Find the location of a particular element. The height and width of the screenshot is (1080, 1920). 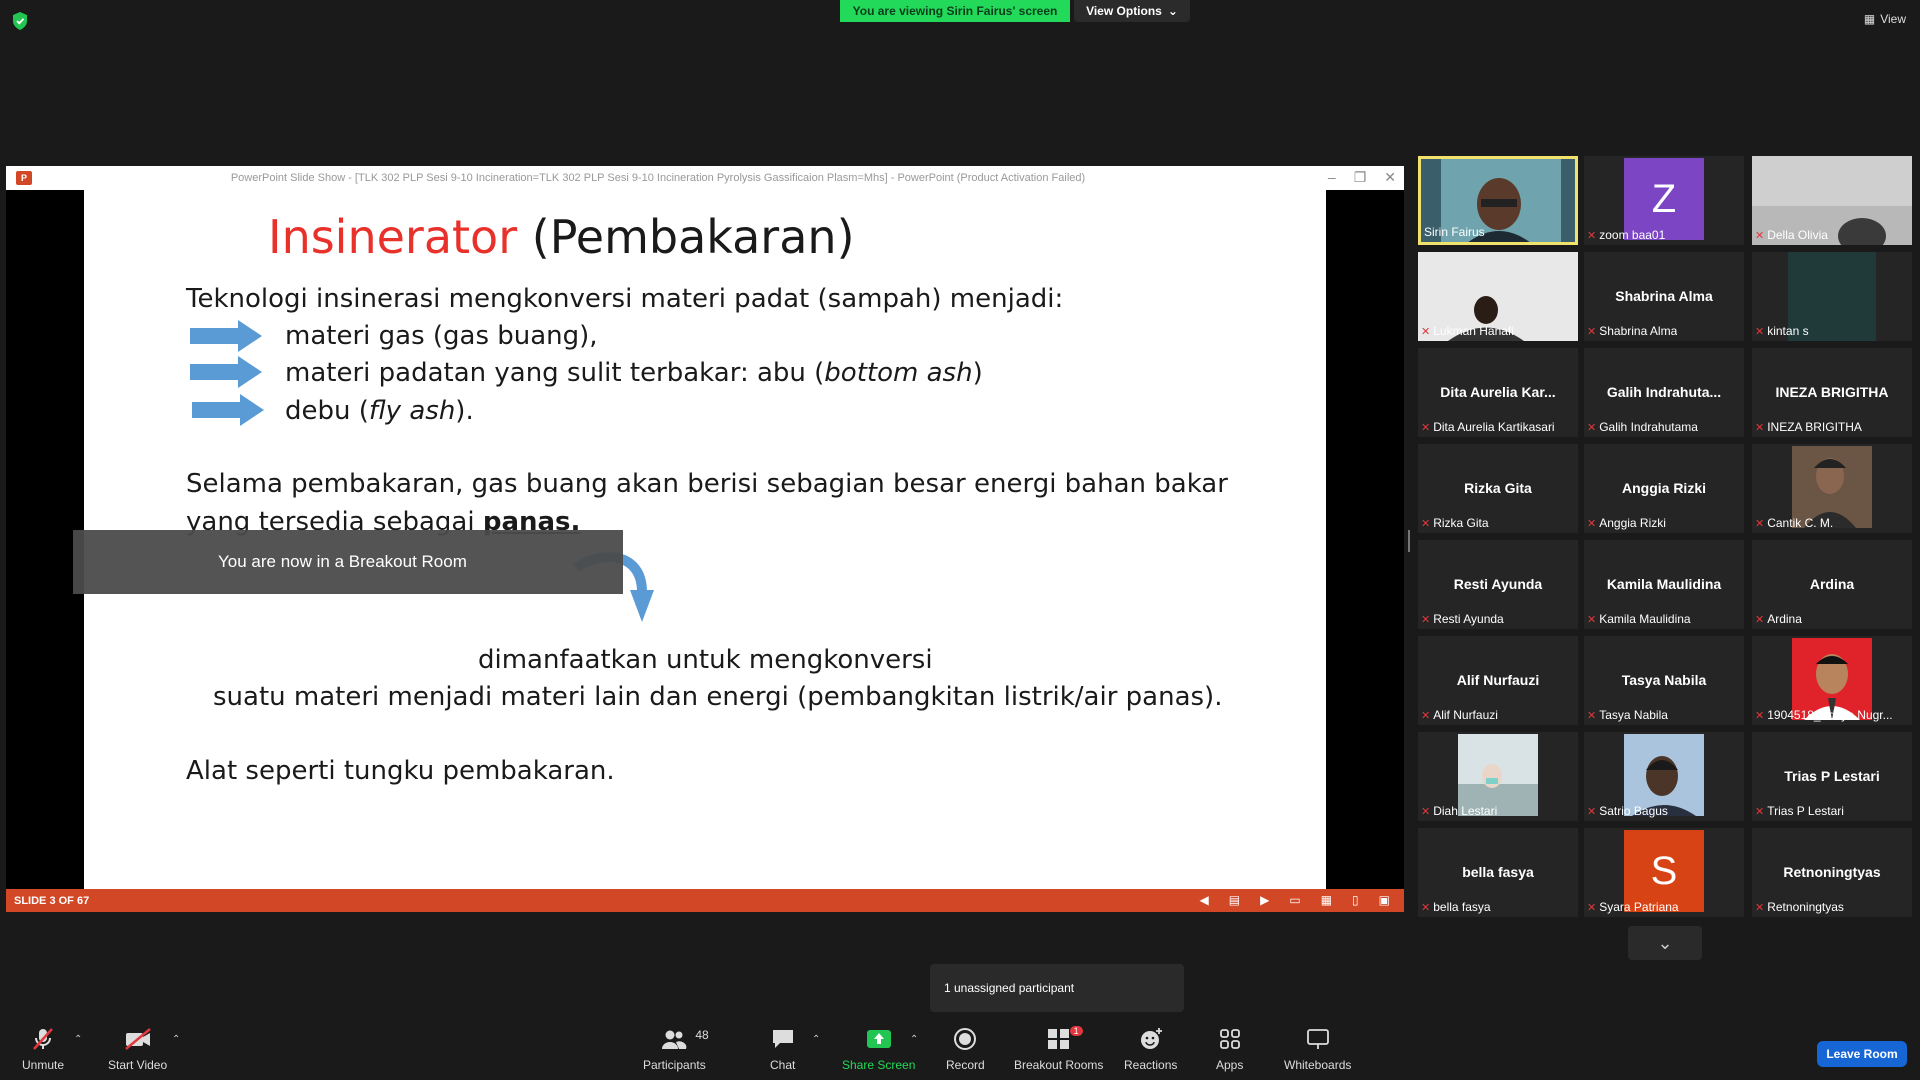

participant-name: Anggia Rizki is located at coordinates (1632, 523).